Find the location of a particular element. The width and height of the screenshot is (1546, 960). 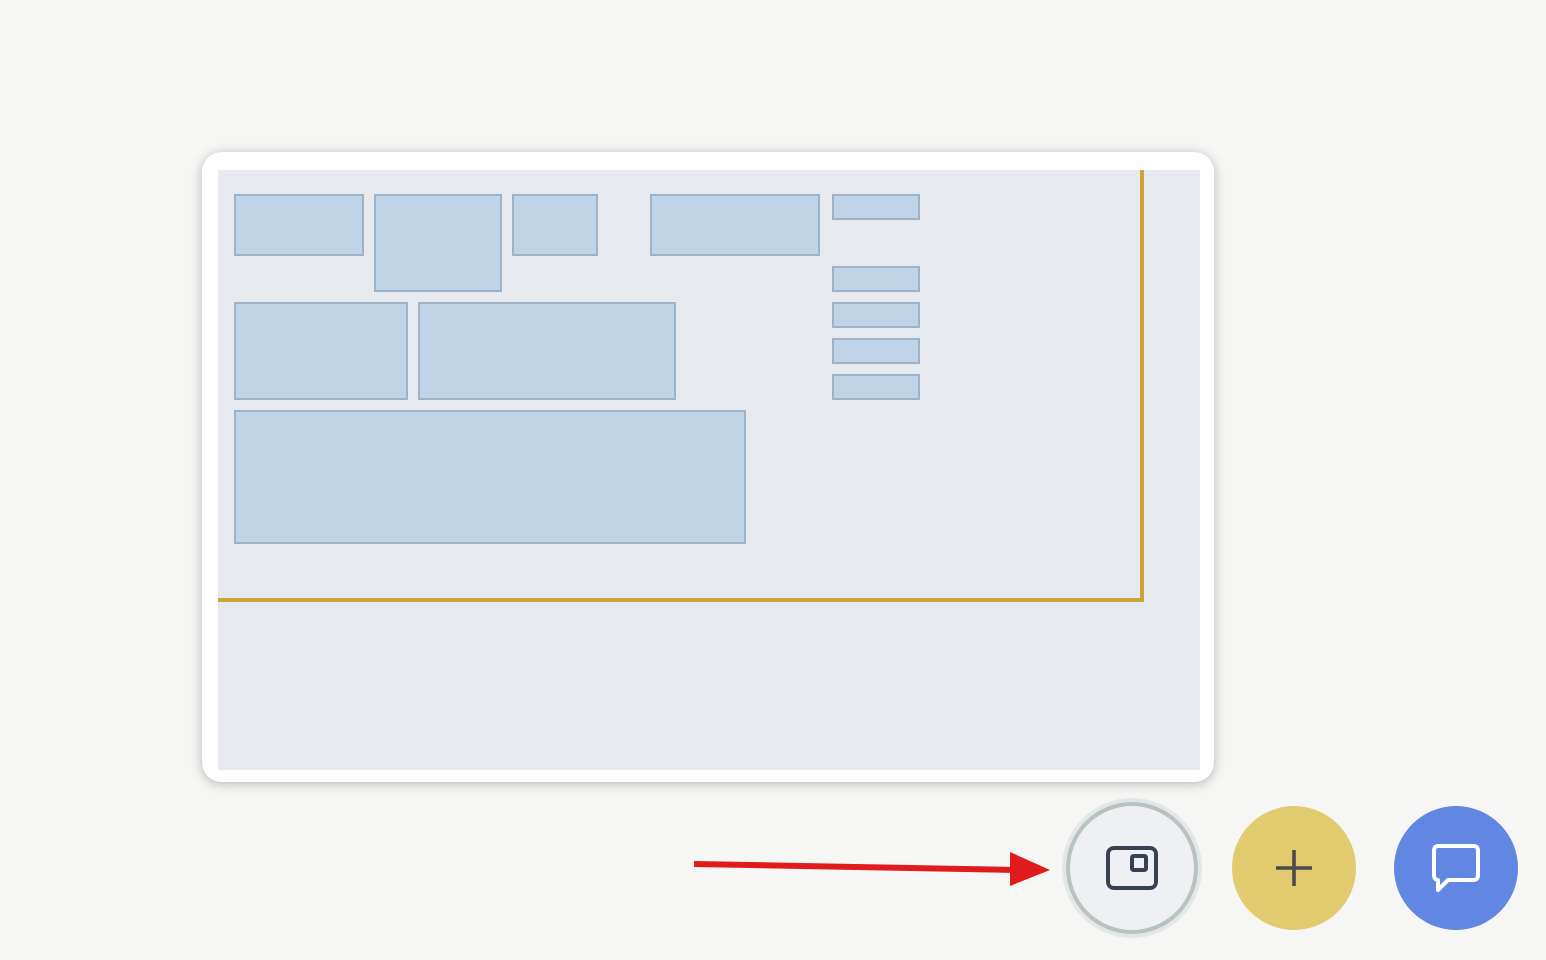

chat-icon is located at coordinates (1456, 868).